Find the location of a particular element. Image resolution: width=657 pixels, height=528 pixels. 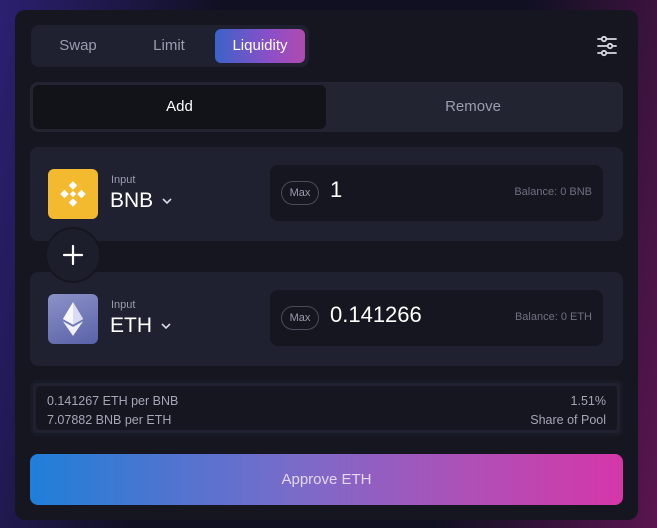

pool-share-value: 1.51% is located at coordinates (588, 401).